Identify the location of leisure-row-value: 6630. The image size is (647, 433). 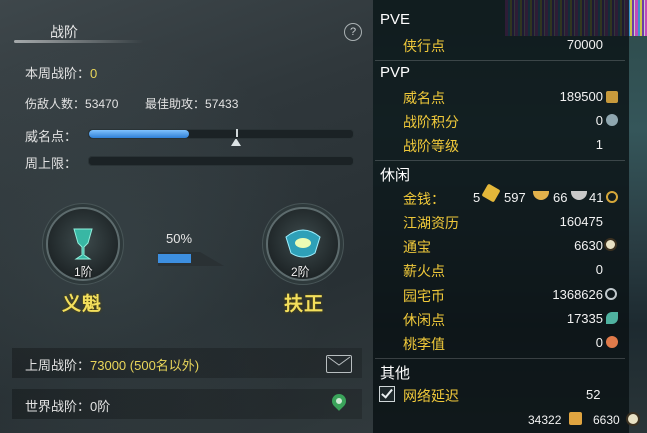
(588, 245).